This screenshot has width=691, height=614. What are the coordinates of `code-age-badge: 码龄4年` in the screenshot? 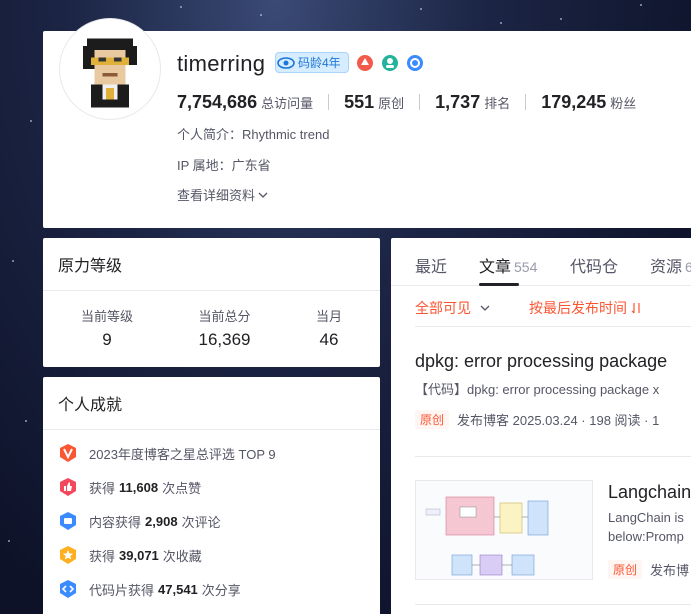 It's located at (312, 62).